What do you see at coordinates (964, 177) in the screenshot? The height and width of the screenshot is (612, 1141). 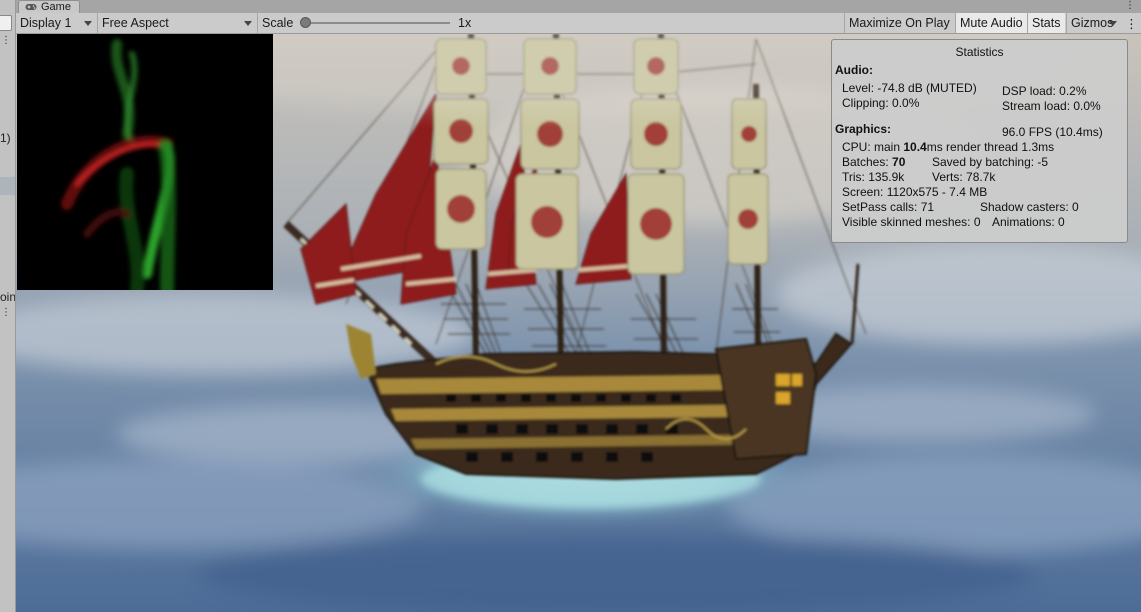 I see `verts-count: Verts: 78.7k` at bounding box center [964, 177].